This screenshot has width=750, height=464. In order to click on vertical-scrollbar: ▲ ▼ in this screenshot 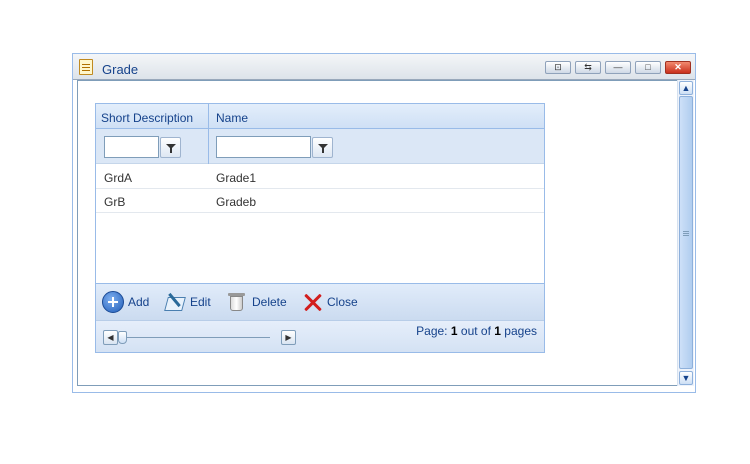, I will do `click(685, 233)`.